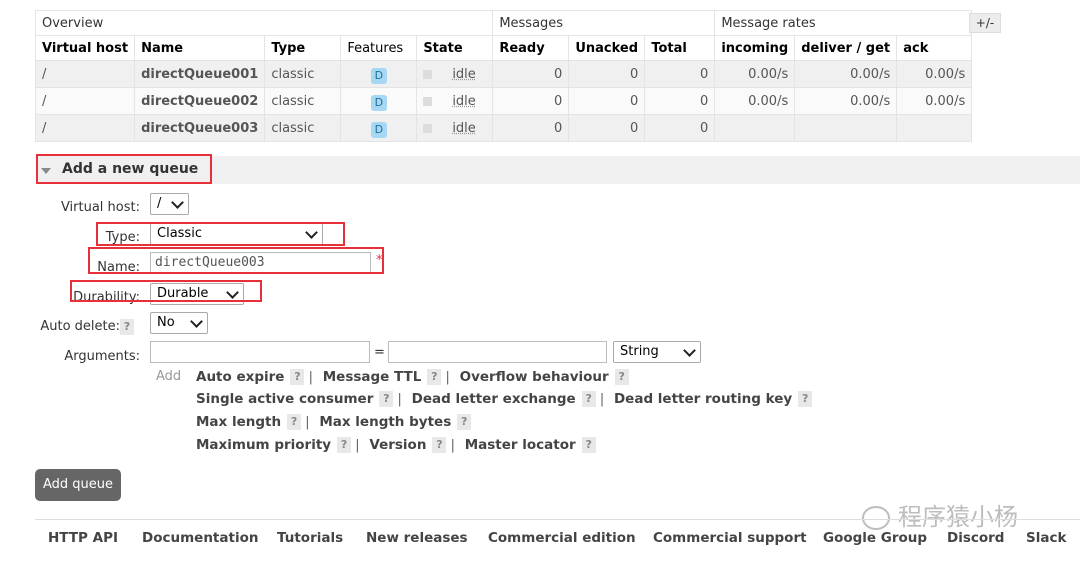 The width and height of the screenshot is (1080, 563). Describe the element at coordinates (846, 48) in the screenshot. I see `col-deliver-get: deliver / get` at that location.